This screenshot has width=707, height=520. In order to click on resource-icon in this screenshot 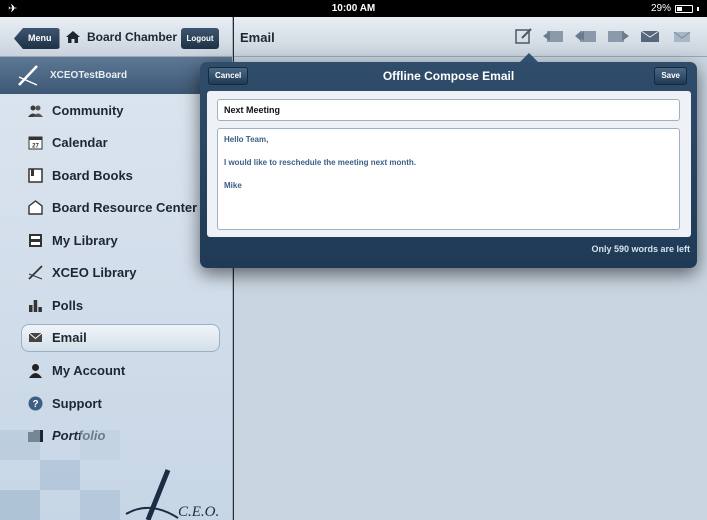, I will do `click(35, 207)`.